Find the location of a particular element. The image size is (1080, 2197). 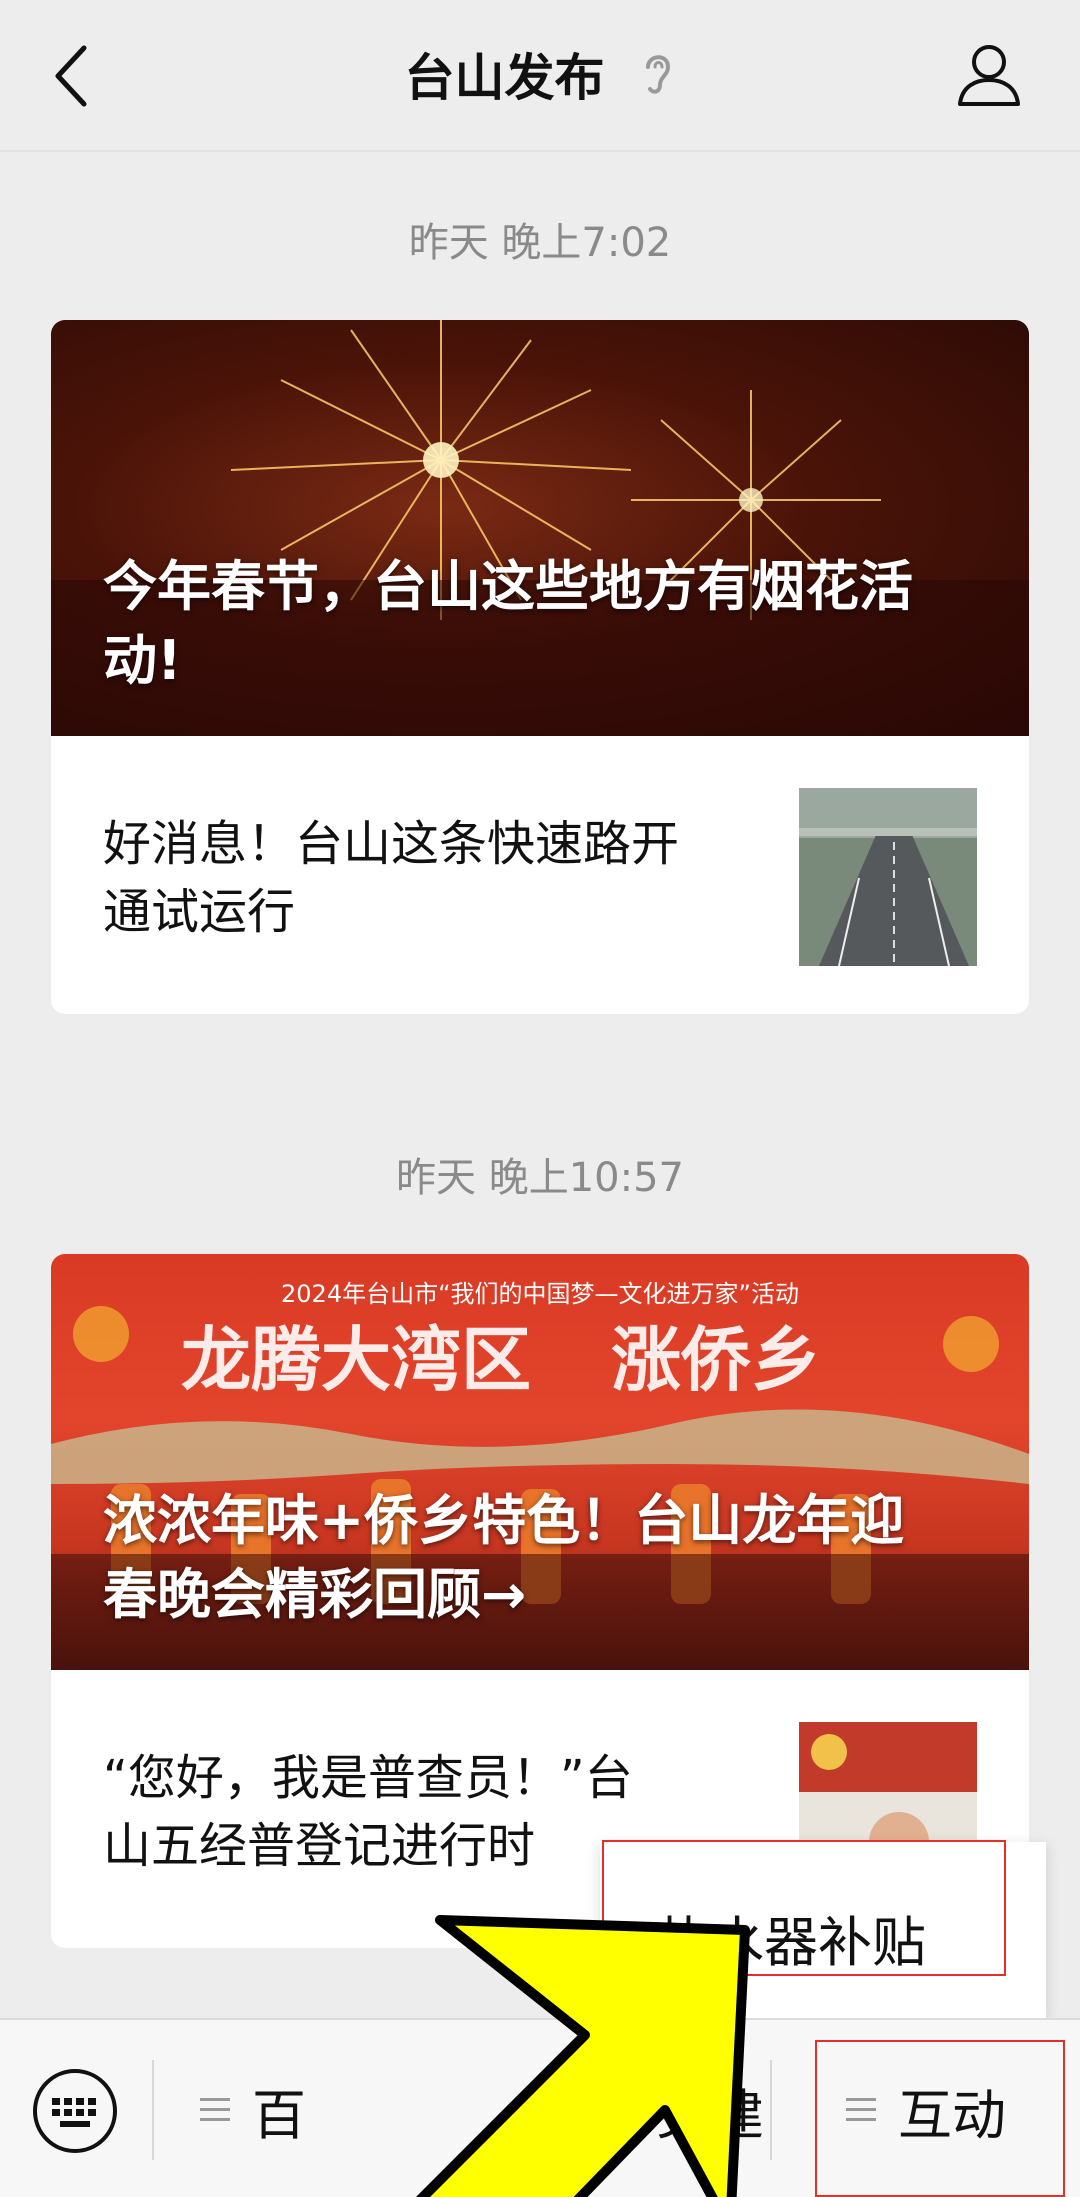

keyboard-icon is located at coordinates (75, 2111).